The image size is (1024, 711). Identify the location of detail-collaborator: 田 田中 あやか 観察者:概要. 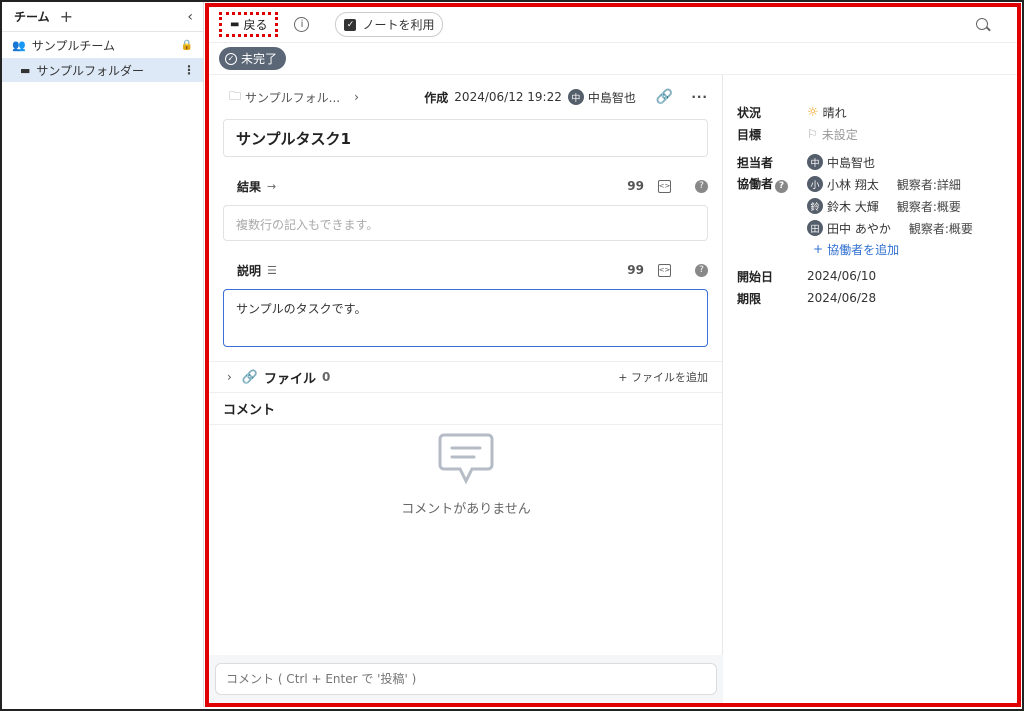
(877, 228).